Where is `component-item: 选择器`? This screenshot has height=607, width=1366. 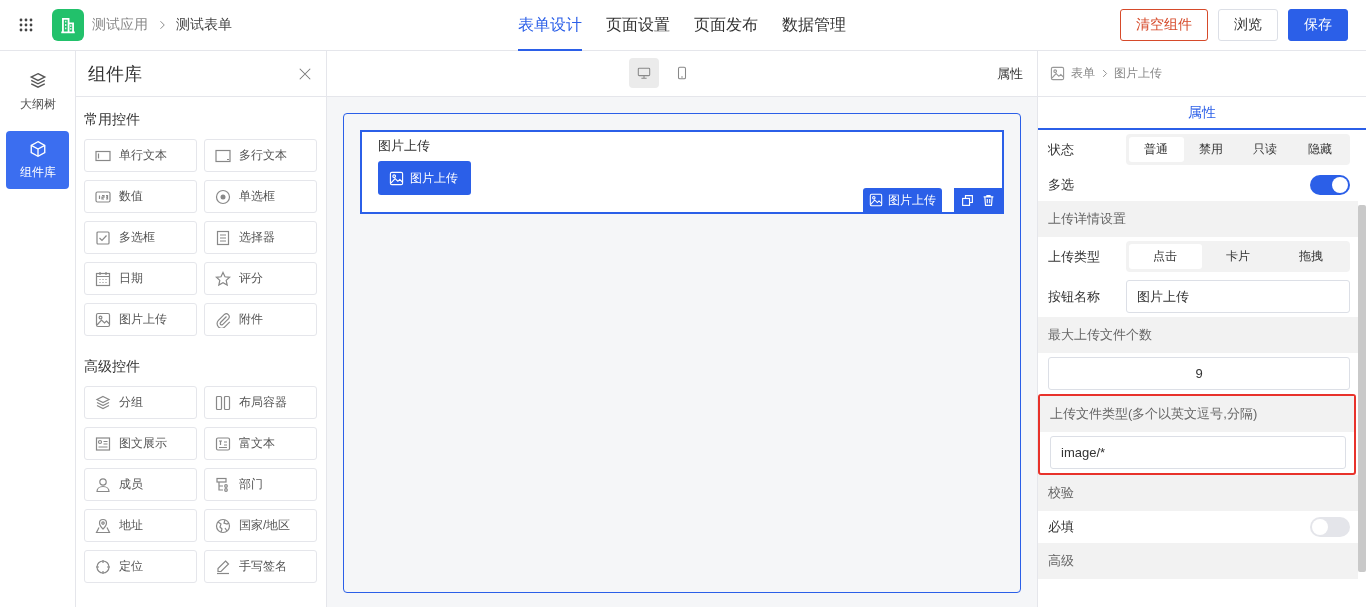 component-item: 选择器 is located at coordinates (260, 237).